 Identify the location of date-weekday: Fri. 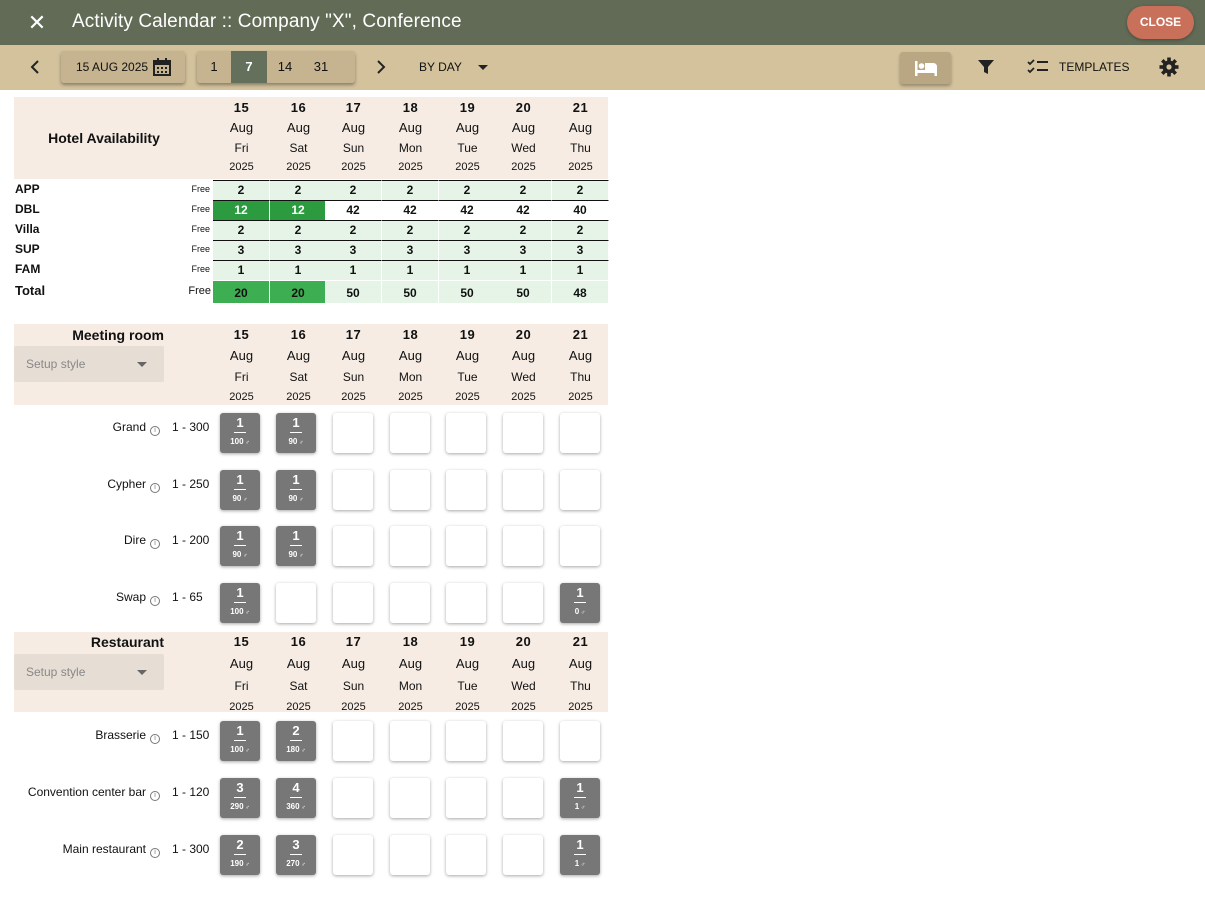
(241, 148).